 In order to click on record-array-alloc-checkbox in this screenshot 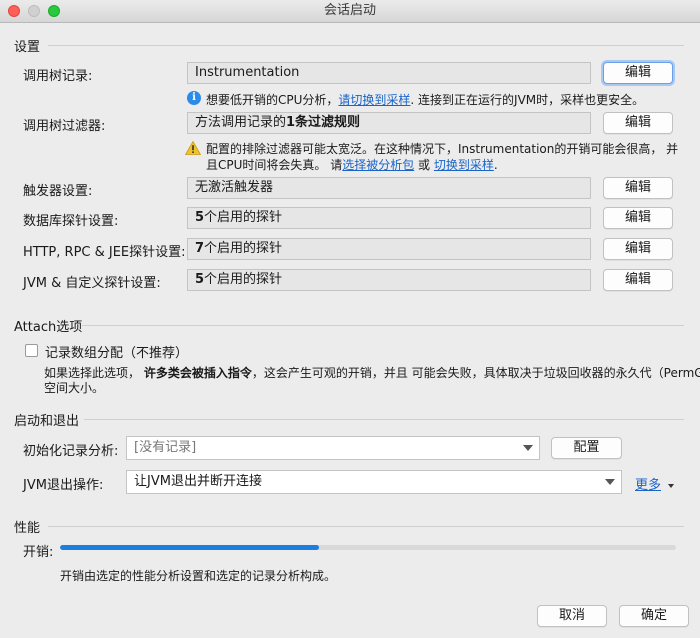, I will do `click(31, 350)`.